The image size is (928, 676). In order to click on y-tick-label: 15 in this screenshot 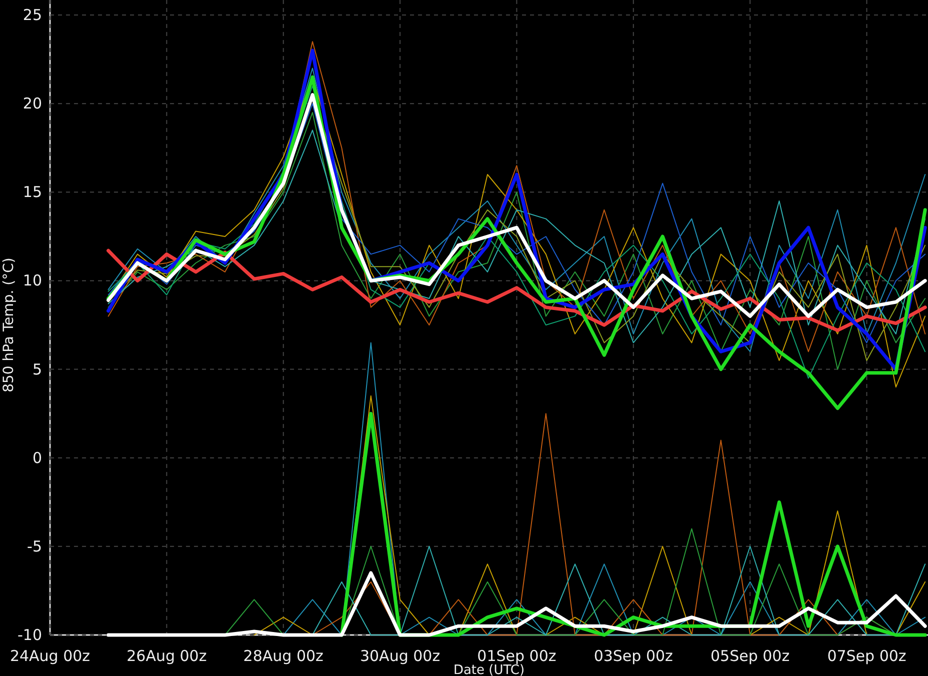, I will do `click(32, 192)`.